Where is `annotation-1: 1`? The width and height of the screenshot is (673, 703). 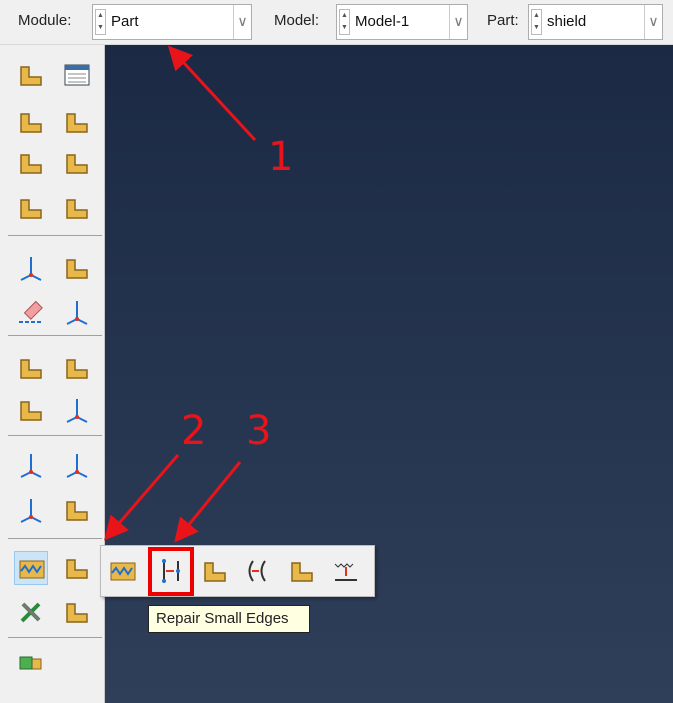
annotation-1: 1 is located at coordinates (281, 157).